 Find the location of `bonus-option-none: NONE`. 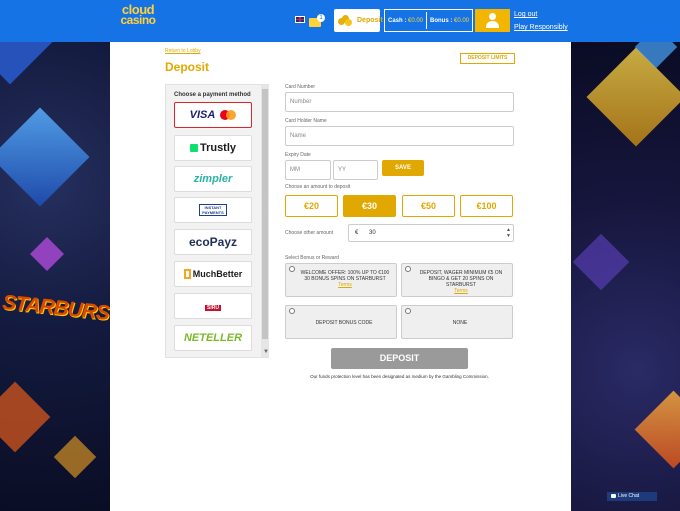

bonus-option-none: NONE is located at coordinates (457, 322).